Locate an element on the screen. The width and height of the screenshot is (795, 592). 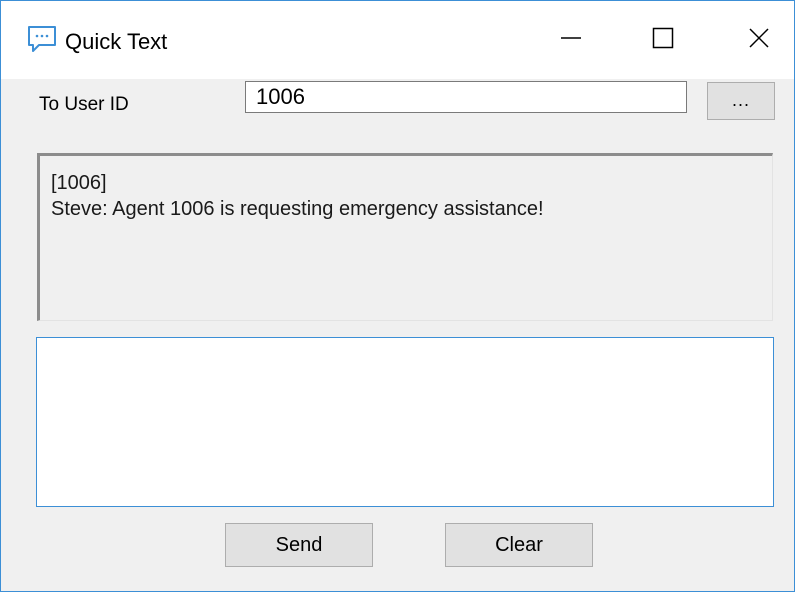
chat-bubble-icon is located at coordinates (42, 39).